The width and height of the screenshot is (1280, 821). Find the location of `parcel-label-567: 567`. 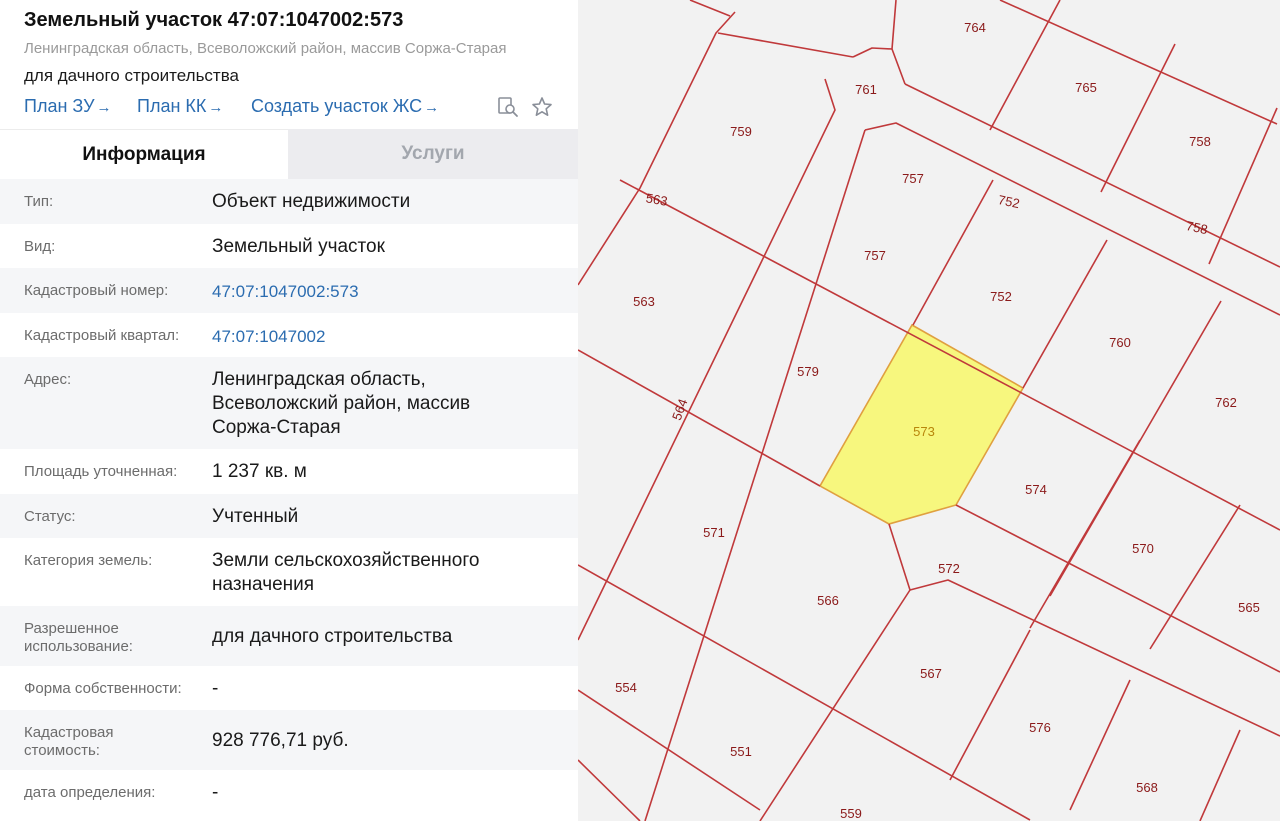

parcel-label-567: 567 is located at coordinates (931, 673).